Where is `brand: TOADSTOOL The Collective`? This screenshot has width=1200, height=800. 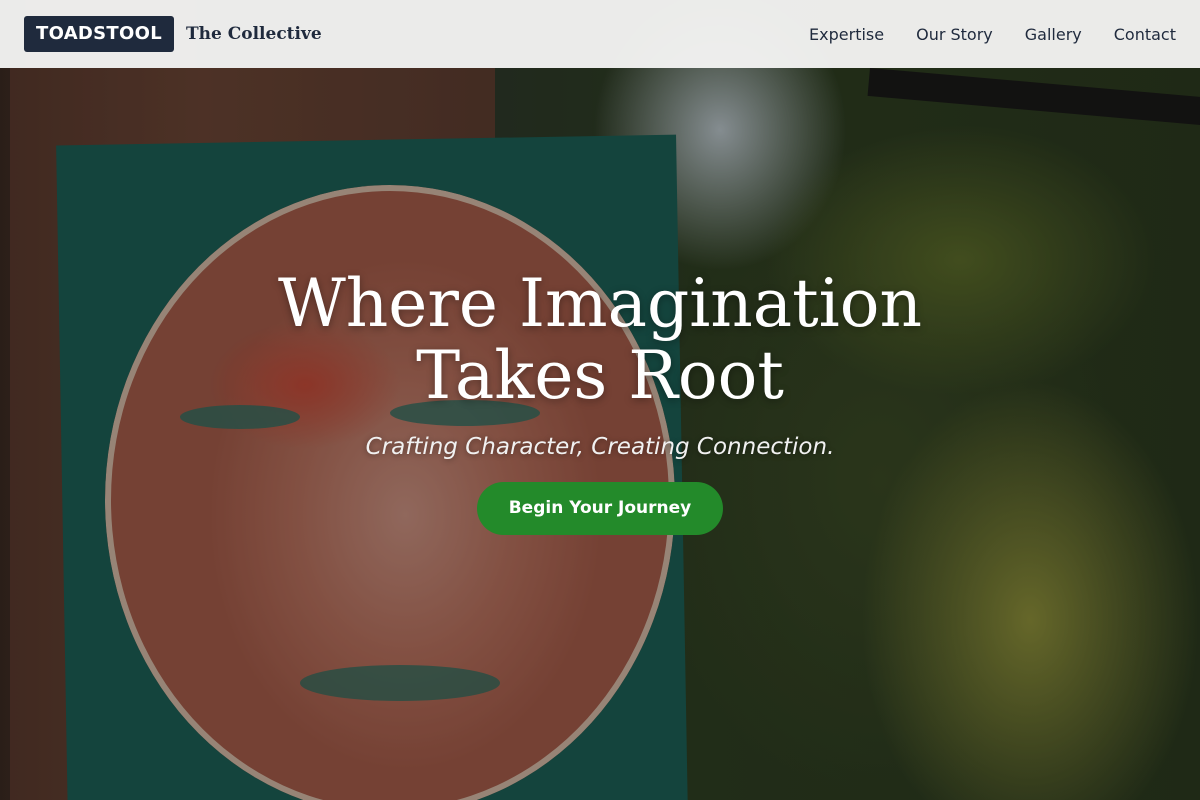 brand: TOADSTOOL The Collective is located at coordinates (173, 34).